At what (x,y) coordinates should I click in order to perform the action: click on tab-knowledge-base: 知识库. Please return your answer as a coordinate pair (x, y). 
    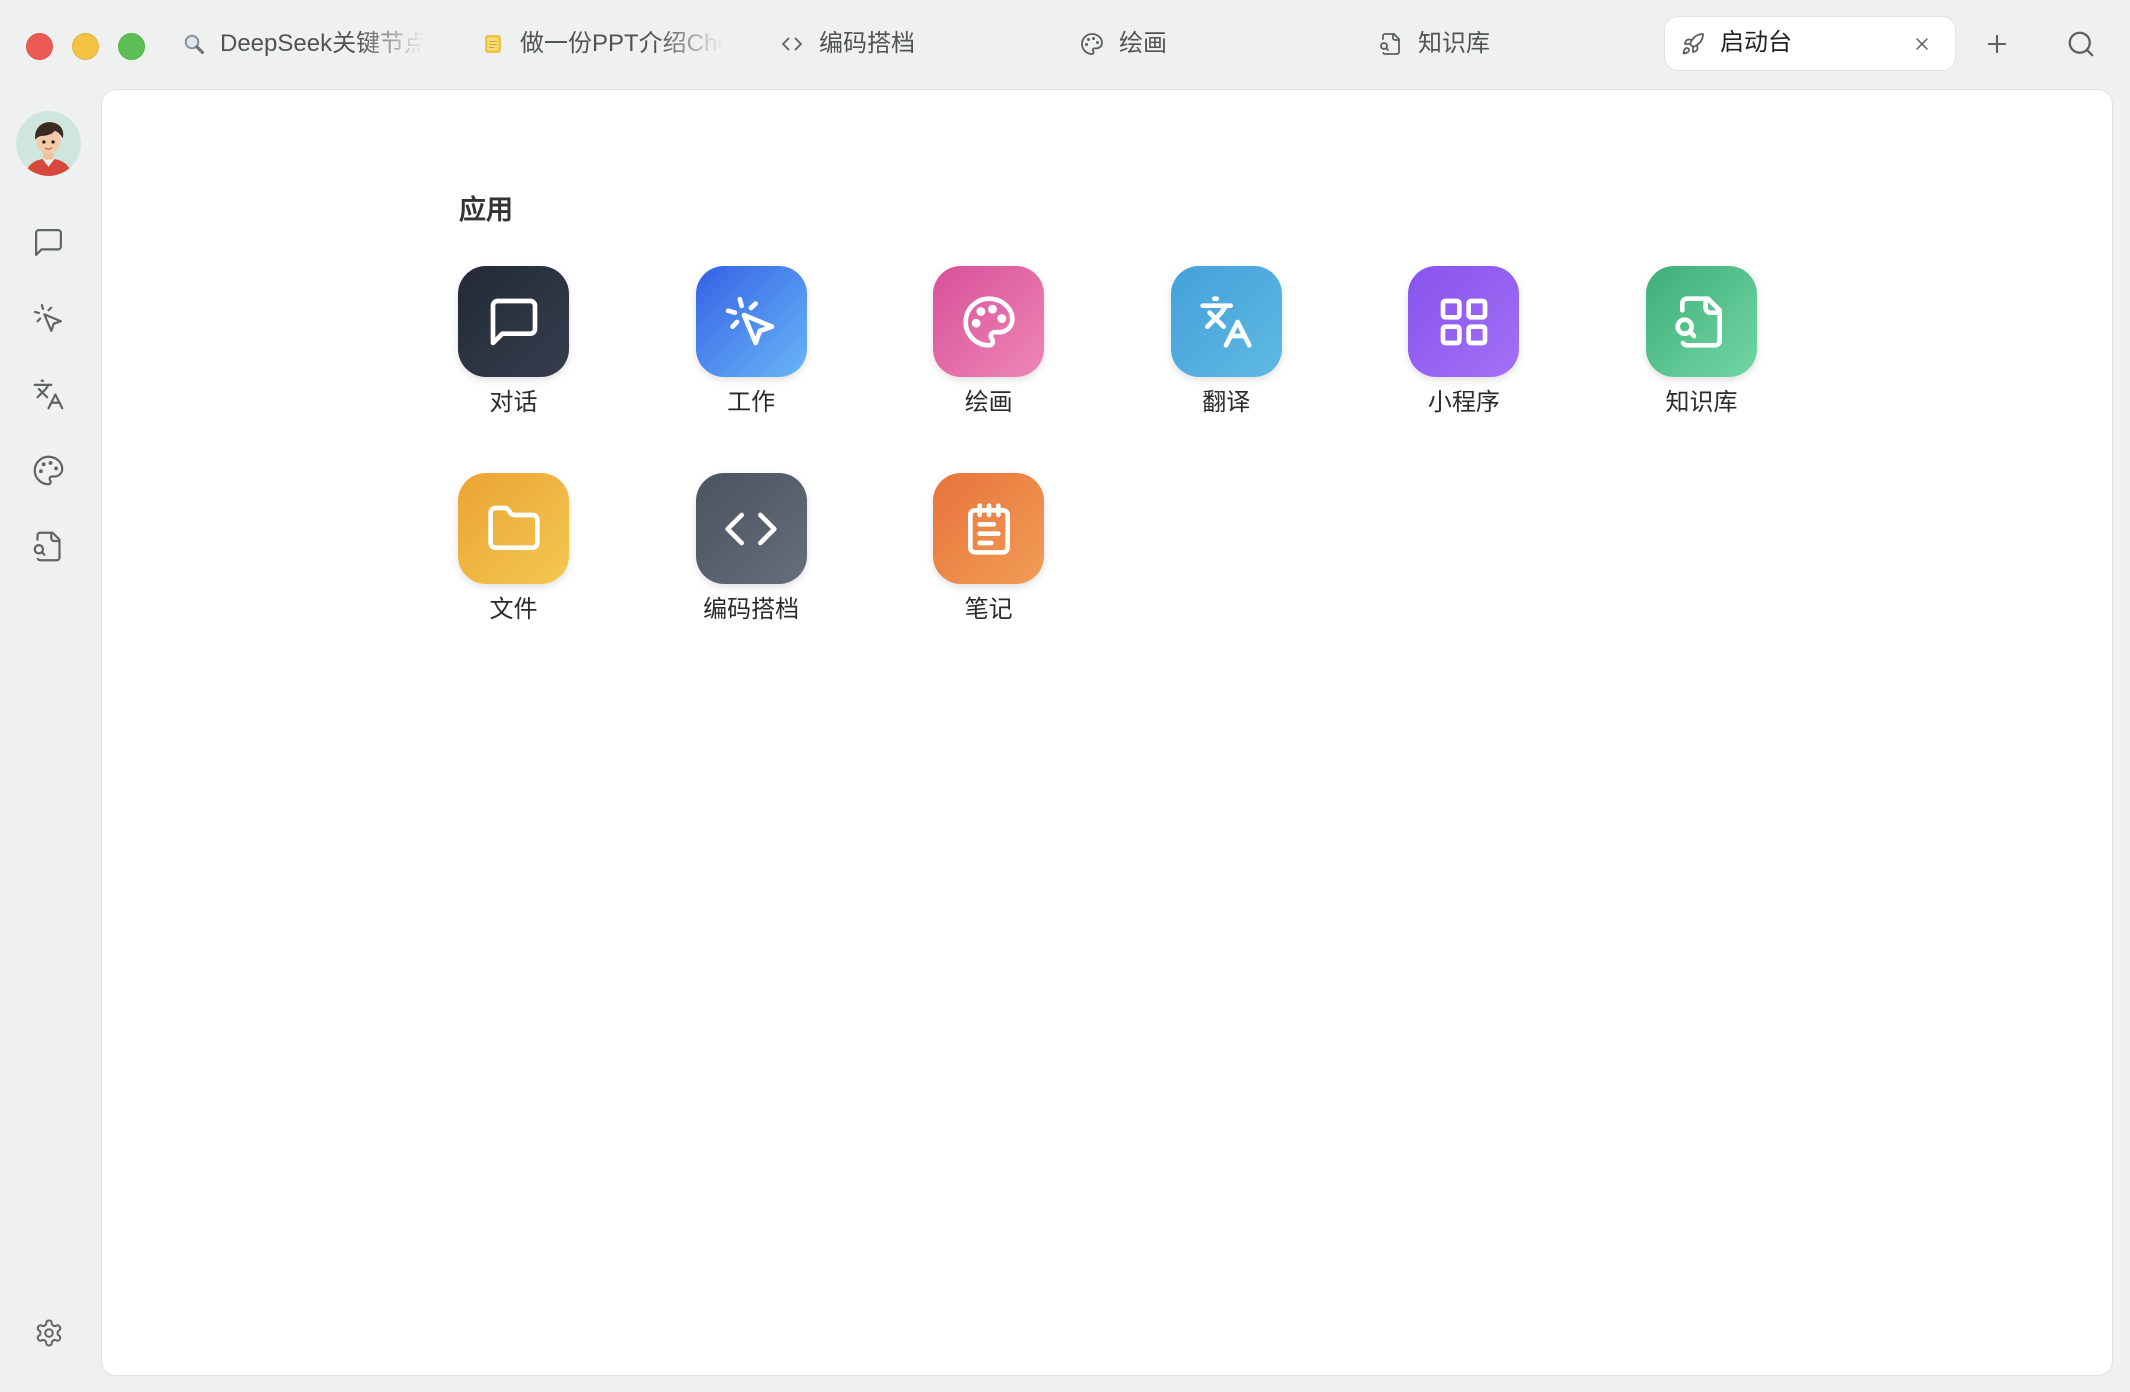
    Looking at the image, I should click on (1434, 44).